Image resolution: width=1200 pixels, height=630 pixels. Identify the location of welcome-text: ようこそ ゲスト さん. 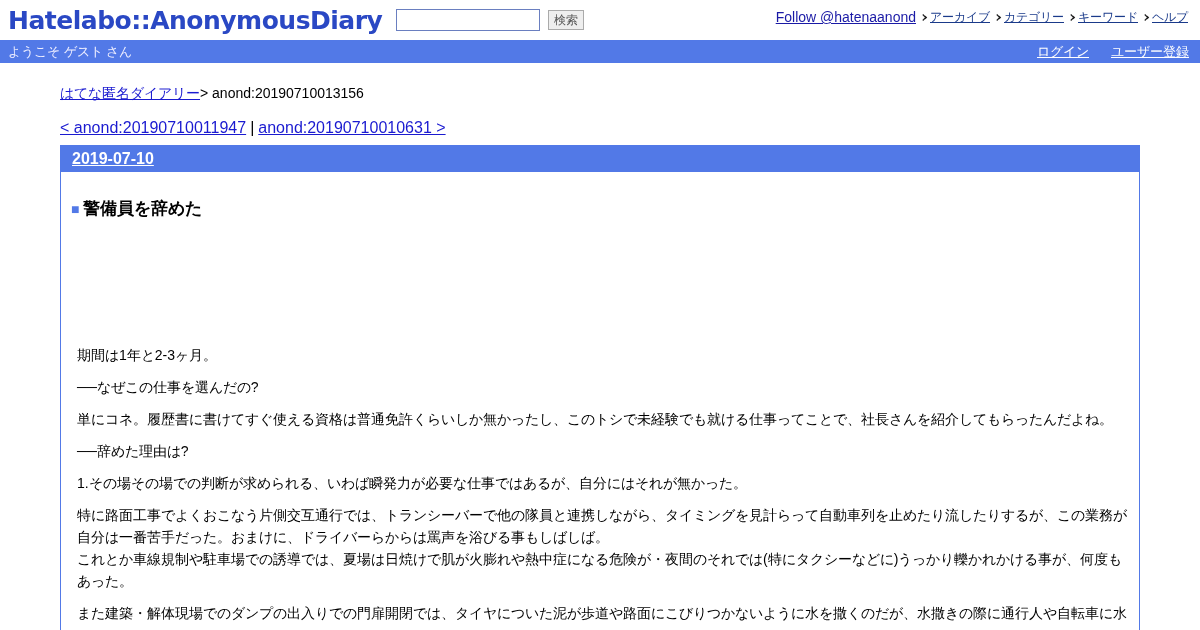
(70, 51).